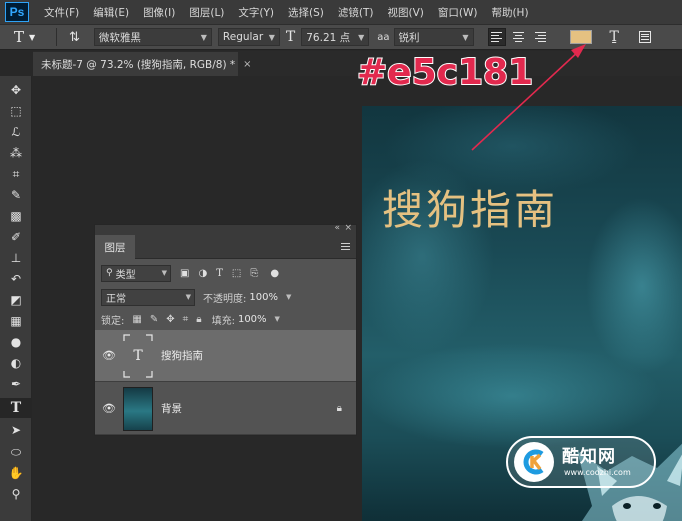  Describe the element at coordinates (186, 319) in the screenshot. I see `lock-artboard-icon: ⌗` at that location.